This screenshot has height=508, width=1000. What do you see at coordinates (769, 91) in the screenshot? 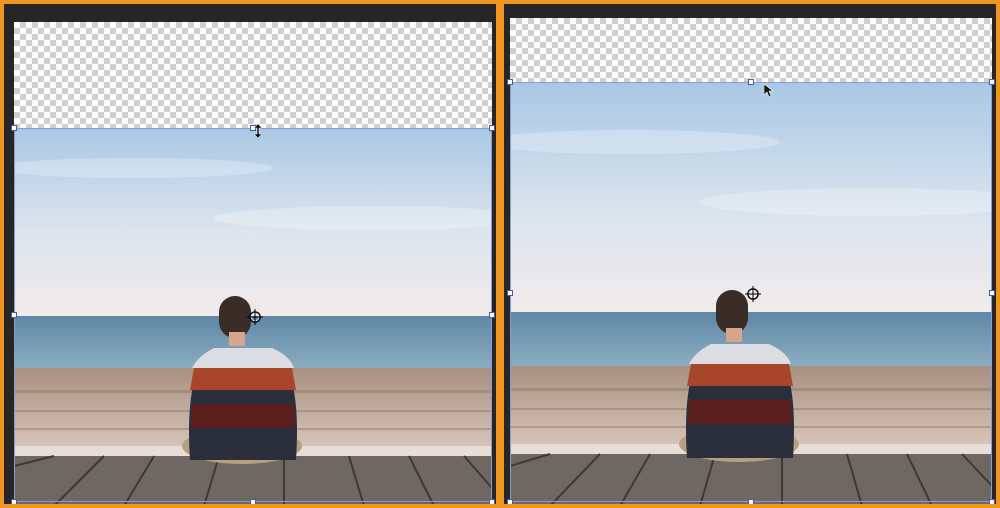
I see `arrow-pointer-icon` at bounding box center [769, 91].